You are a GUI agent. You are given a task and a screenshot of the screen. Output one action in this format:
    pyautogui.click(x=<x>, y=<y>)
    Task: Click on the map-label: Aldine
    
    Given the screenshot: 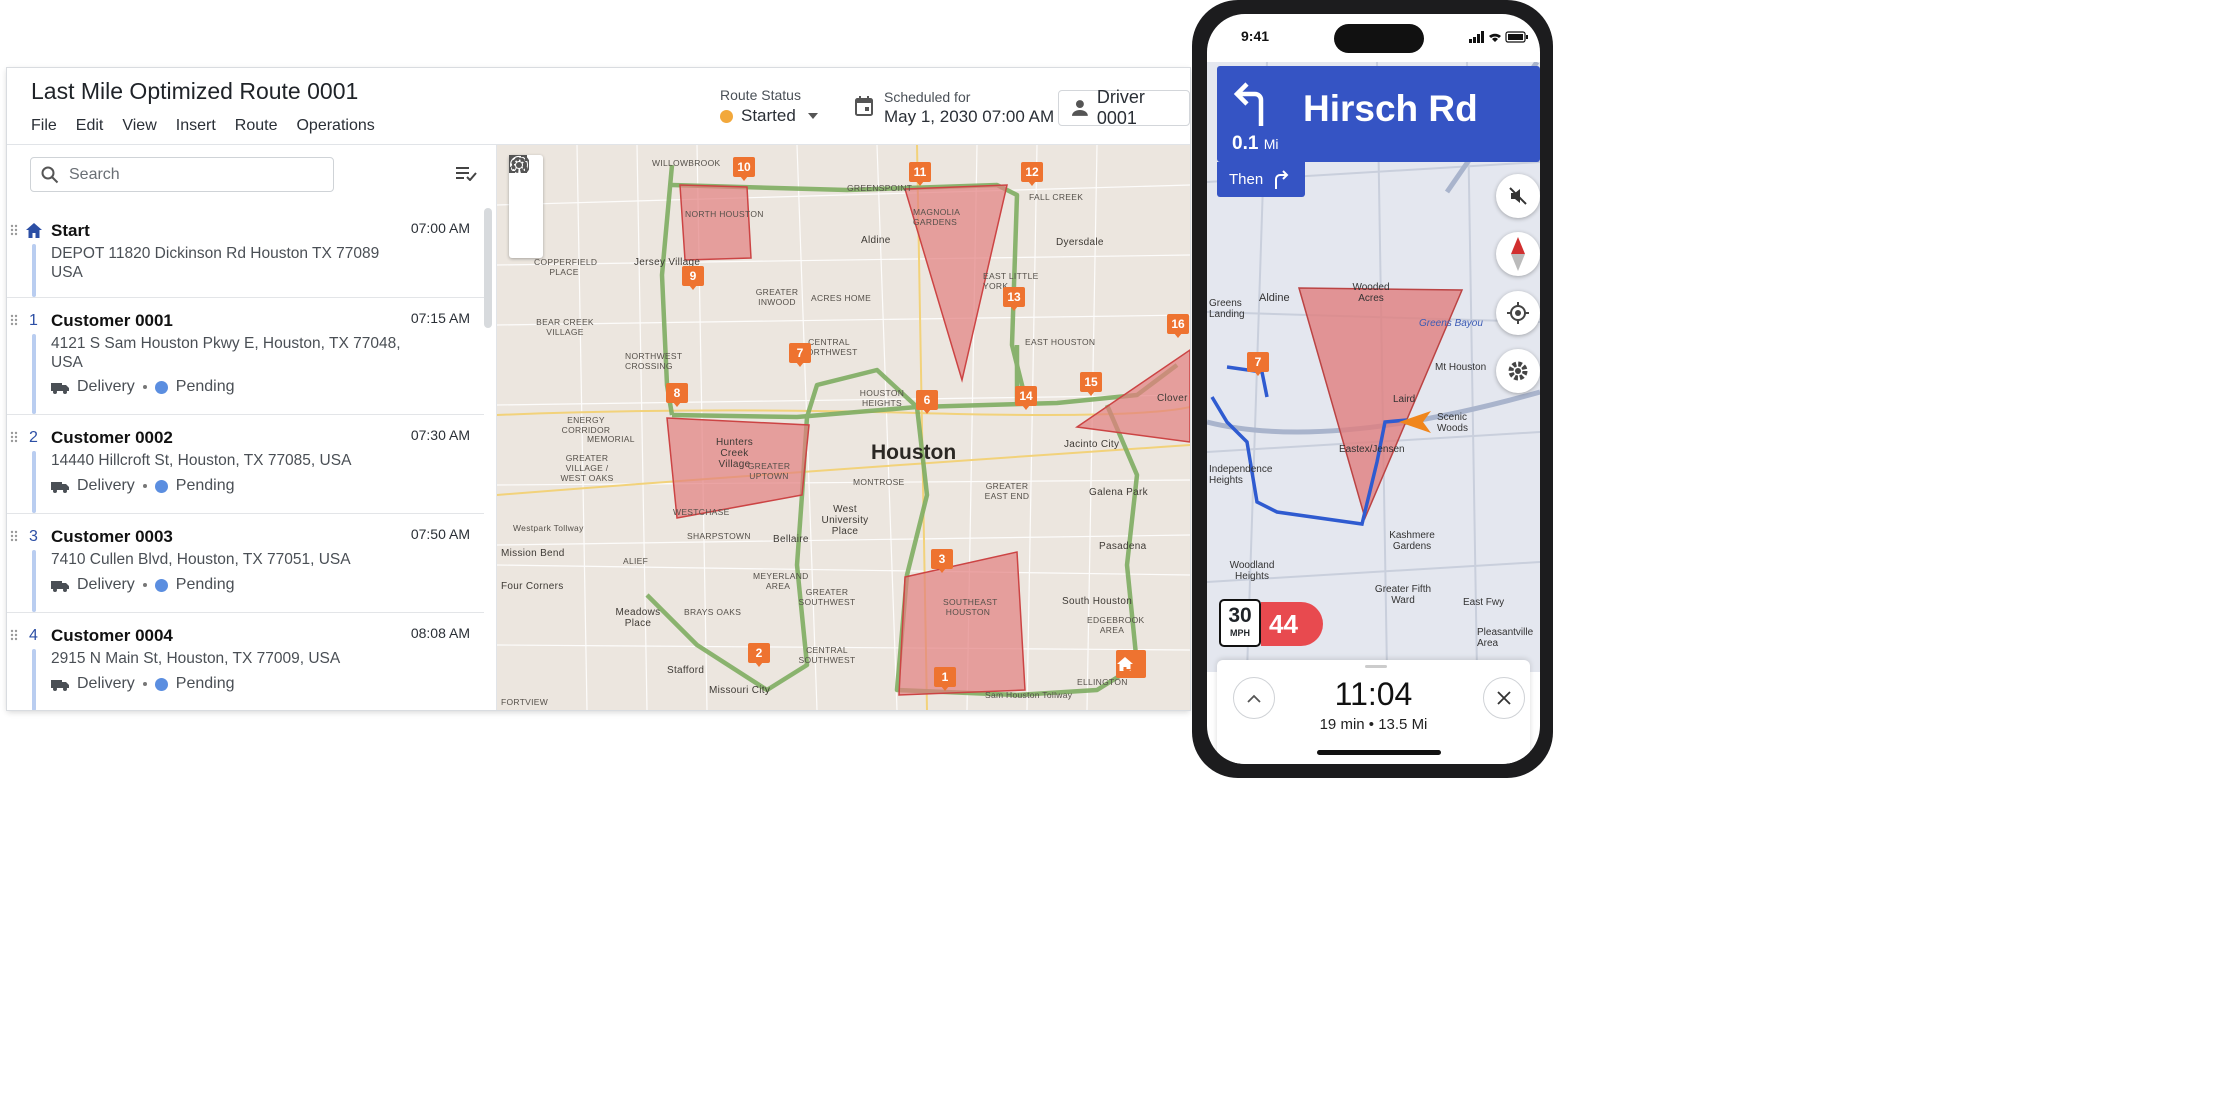 What is the action you would take?
    pyautogui.click(x=1274, y=298)
    